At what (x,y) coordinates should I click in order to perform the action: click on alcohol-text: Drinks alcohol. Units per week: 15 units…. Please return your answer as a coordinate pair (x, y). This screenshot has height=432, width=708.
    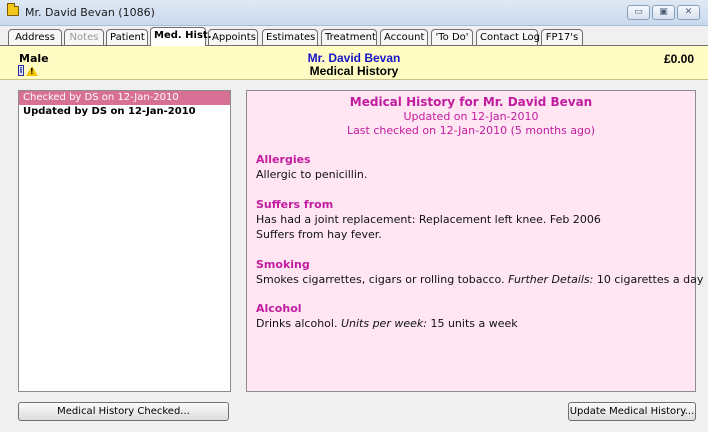
    Looking at the image, I should click on (387, 323).